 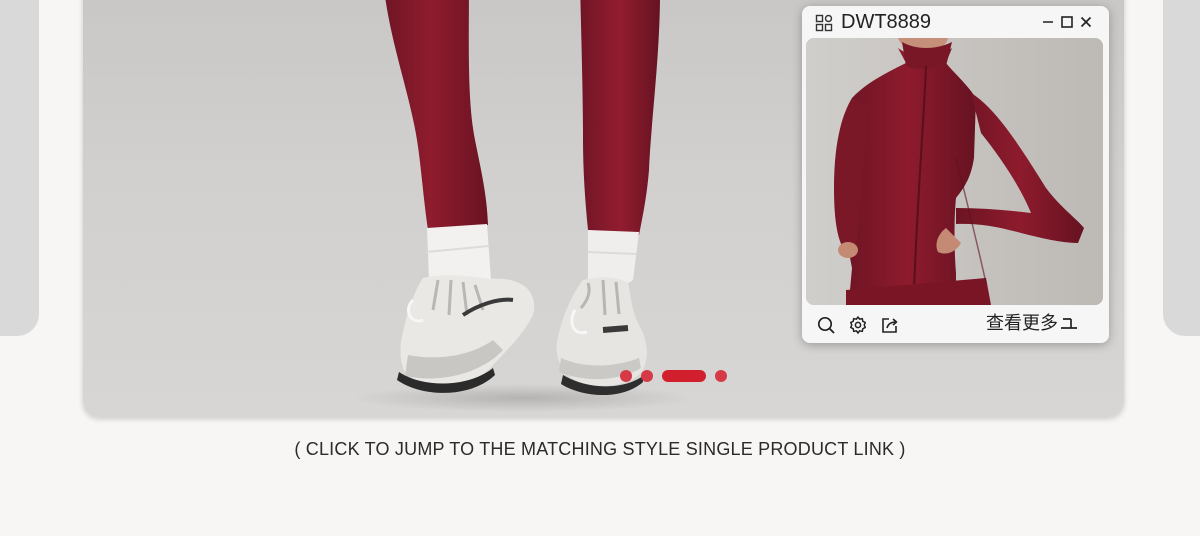 I want to click on jacket-photo, so click(x=954, y=171).